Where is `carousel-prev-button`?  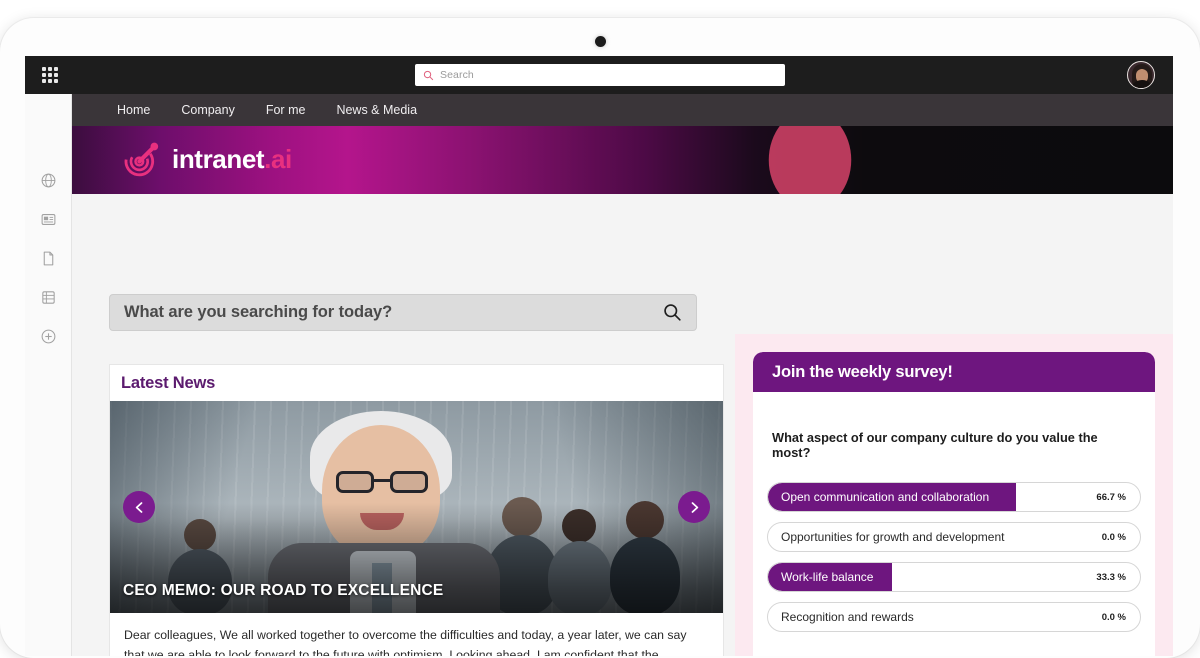
carousel-prev-button is located at coordinates (139, 507).